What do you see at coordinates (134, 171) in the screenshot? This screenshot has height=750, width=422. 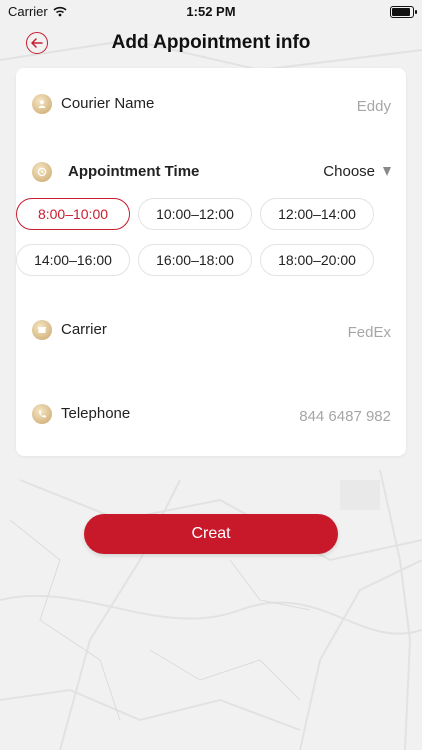 I see `appointment-time-label: Appointment Time` at bounding box center [134, 171].